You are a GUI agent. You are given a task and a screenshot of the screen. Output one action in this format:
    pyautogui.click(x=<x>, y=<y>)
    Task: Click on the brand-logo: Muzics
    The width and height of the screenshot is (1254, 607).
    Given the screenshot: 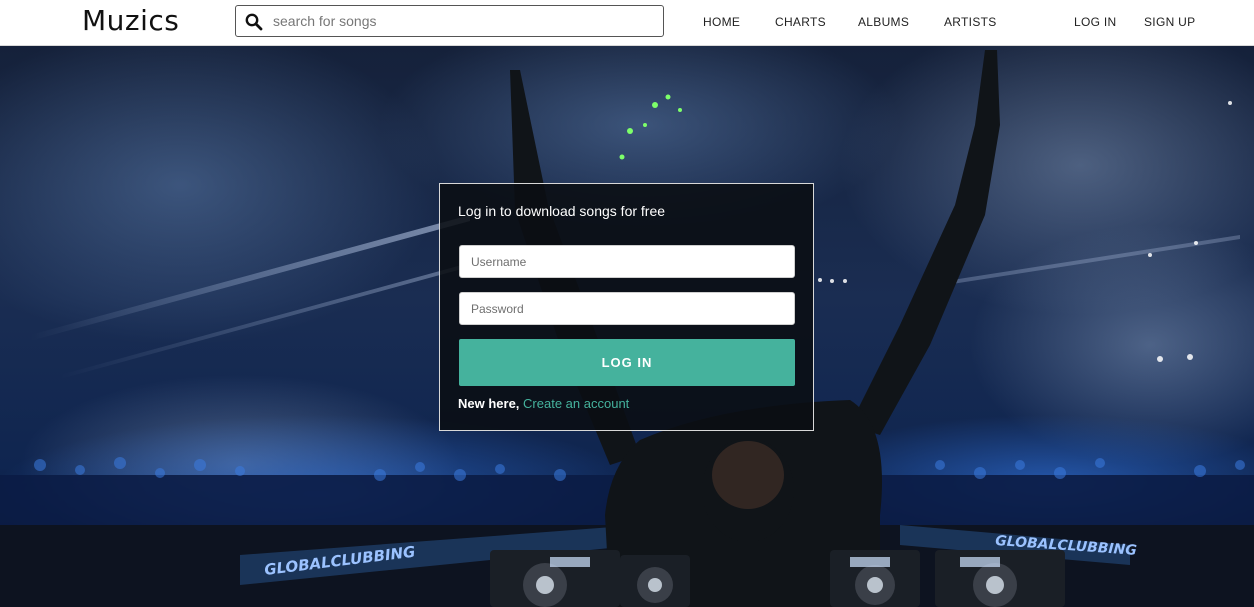 What is the action you would take?
    pyautogui.click(x=130, y=20)
    